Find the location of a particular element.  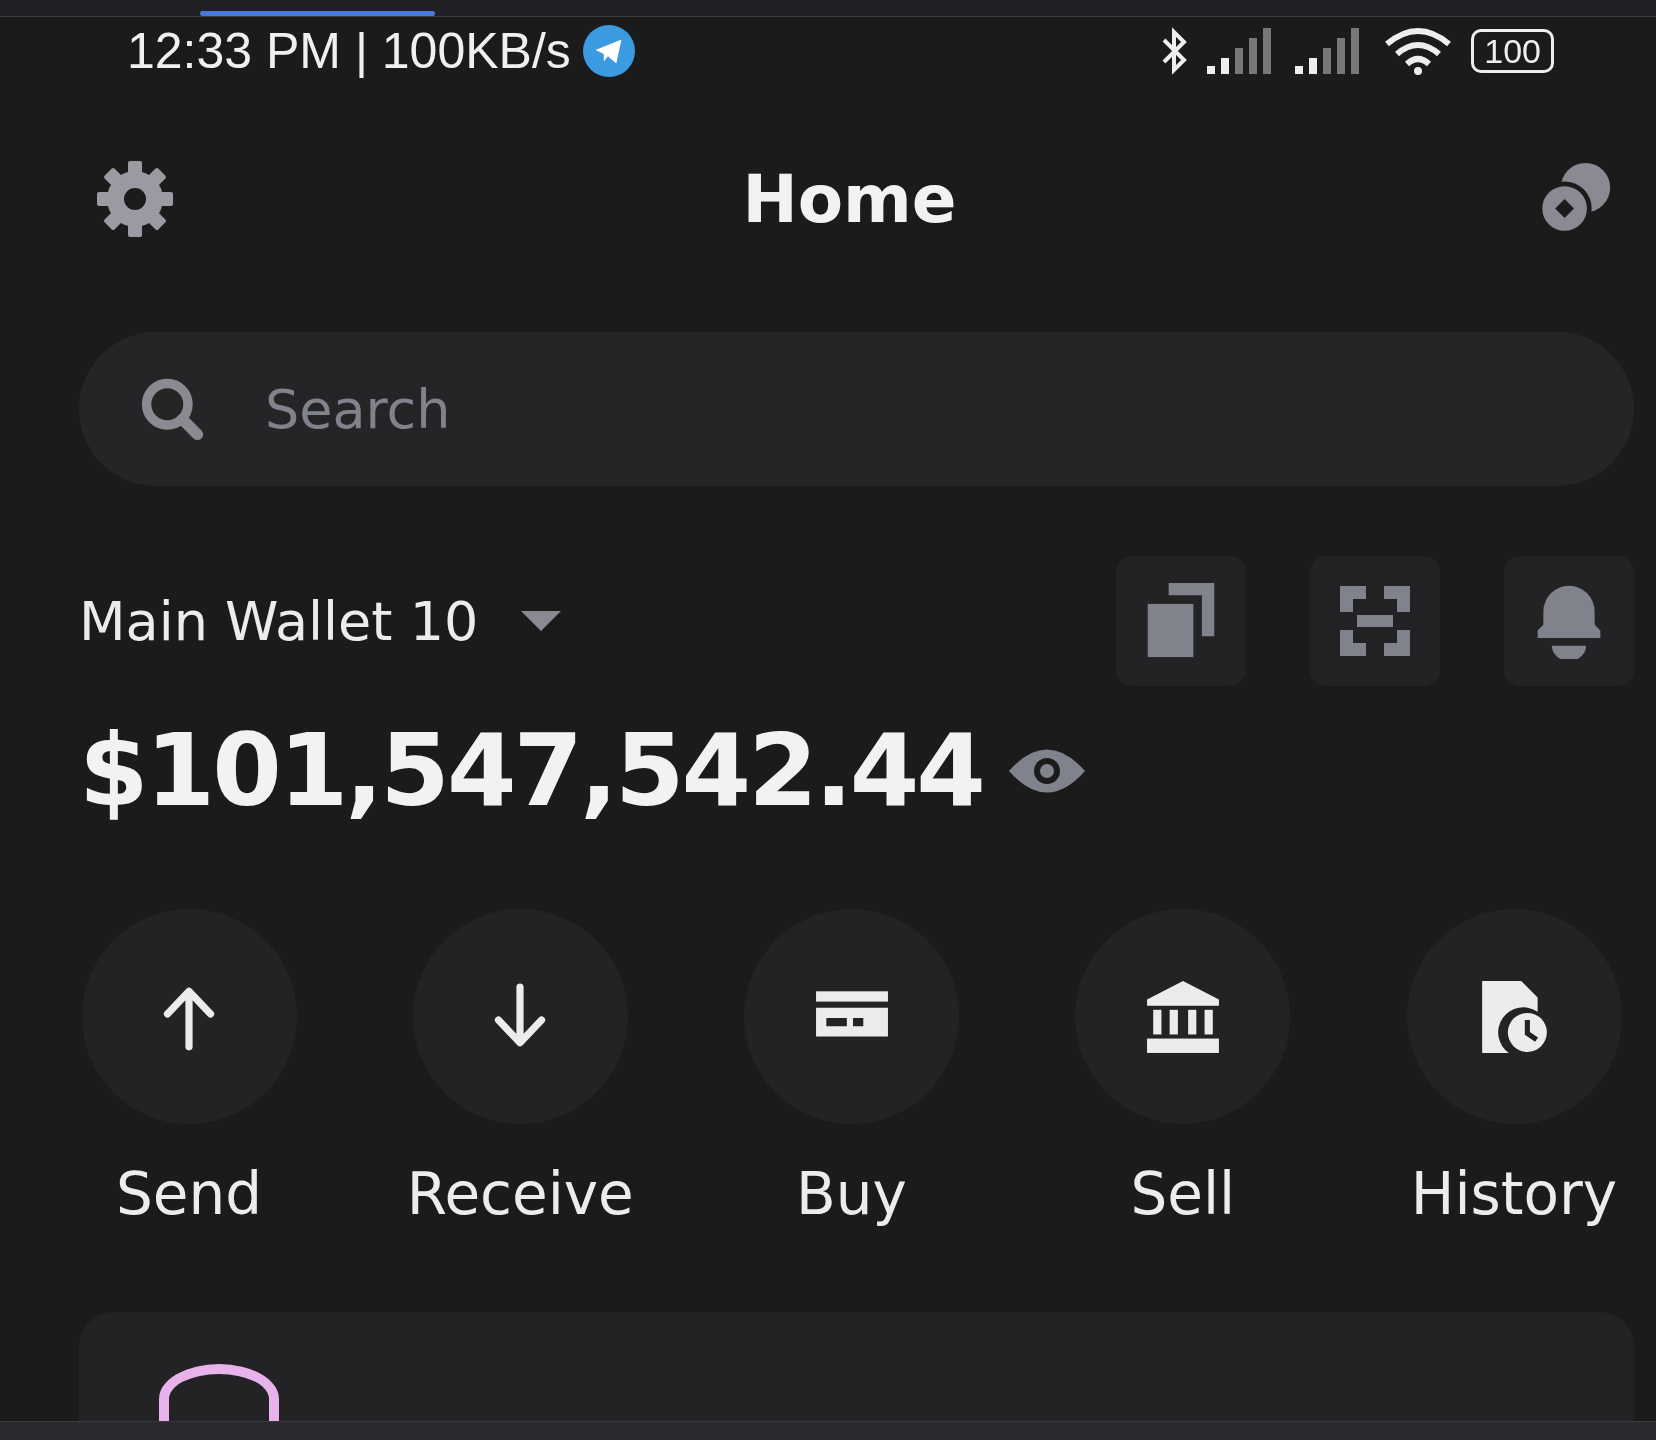

action-label: Sell is located at coordinates (1183, 1194).